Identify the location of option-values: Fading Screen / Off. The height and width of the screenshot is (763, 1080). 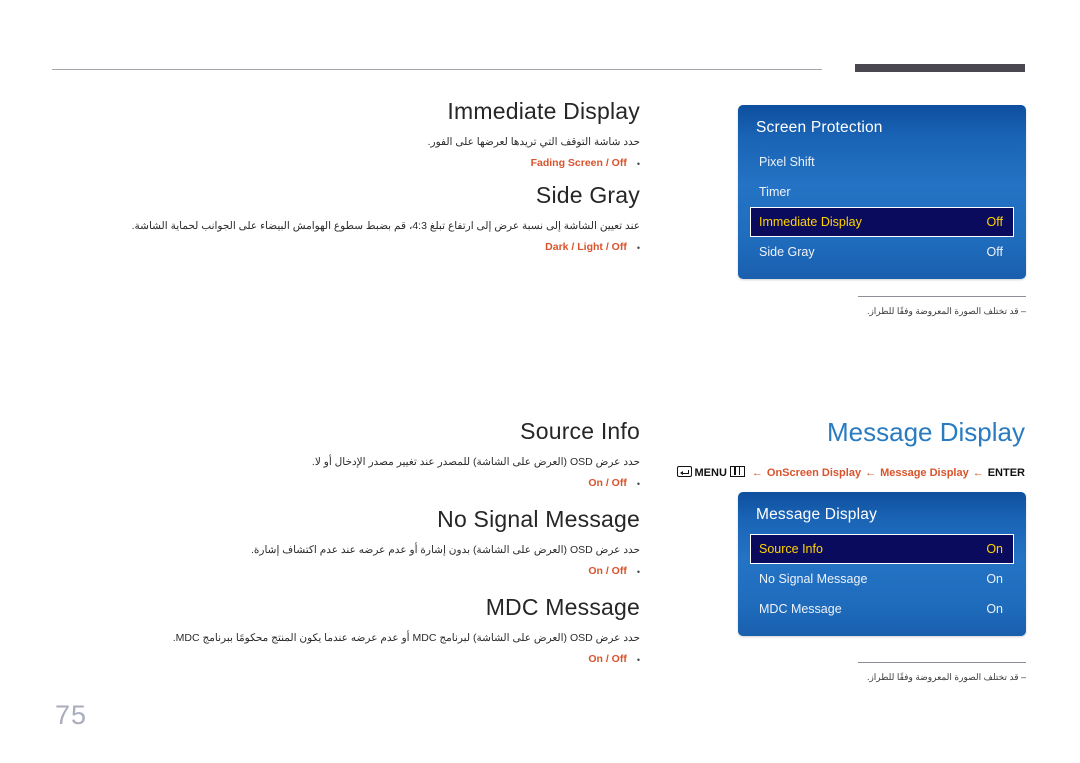
(578, 163).